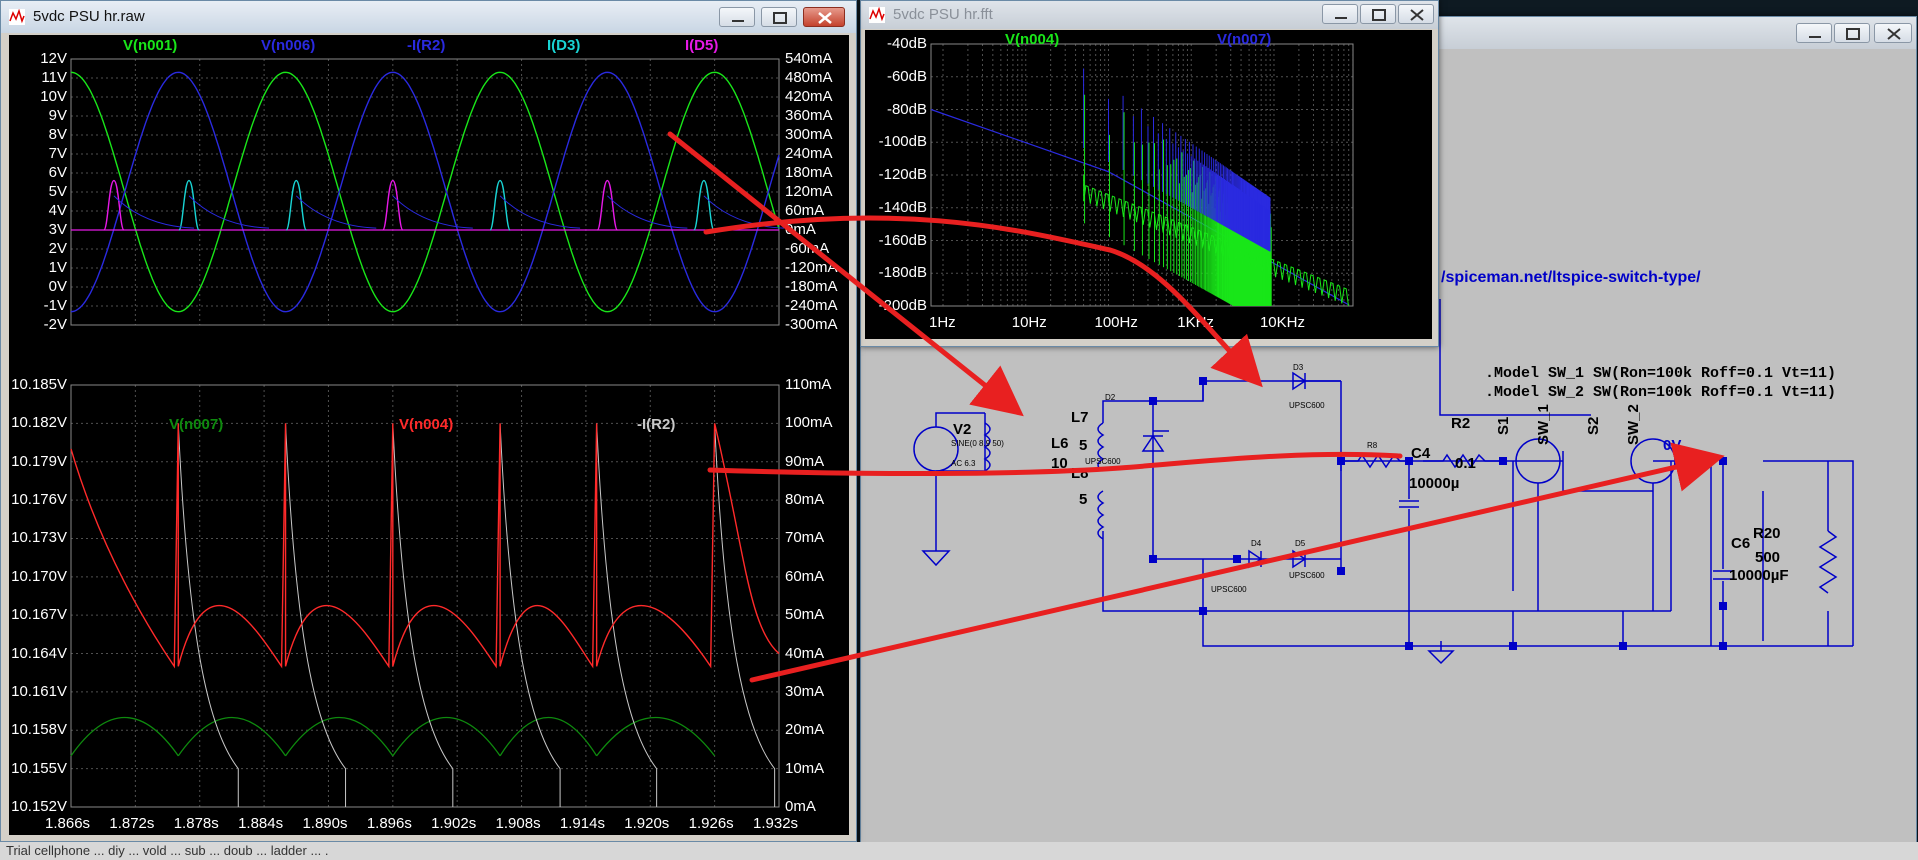 The height and width of the screenshot is (860, 1918). I want to click on label-d2: D2, so click(1110, 397).